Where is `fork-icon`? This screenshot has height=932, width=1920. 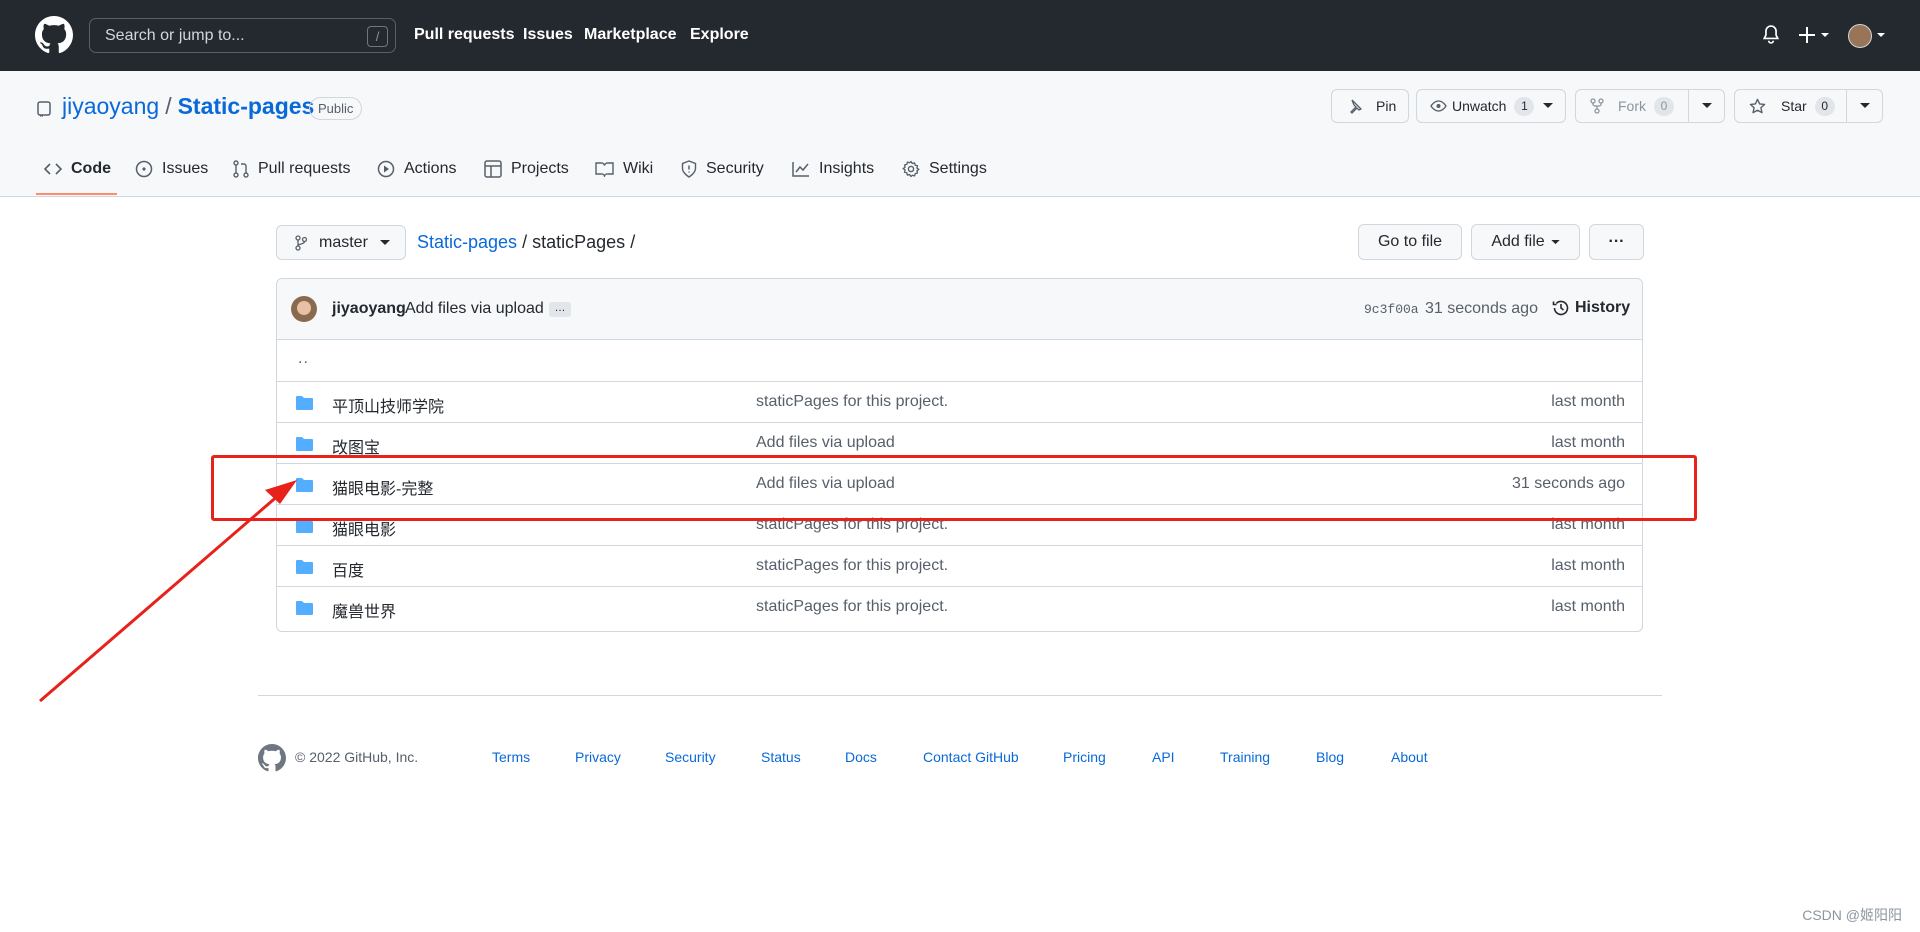 fork-icon is located at coordinates (1597, 106).